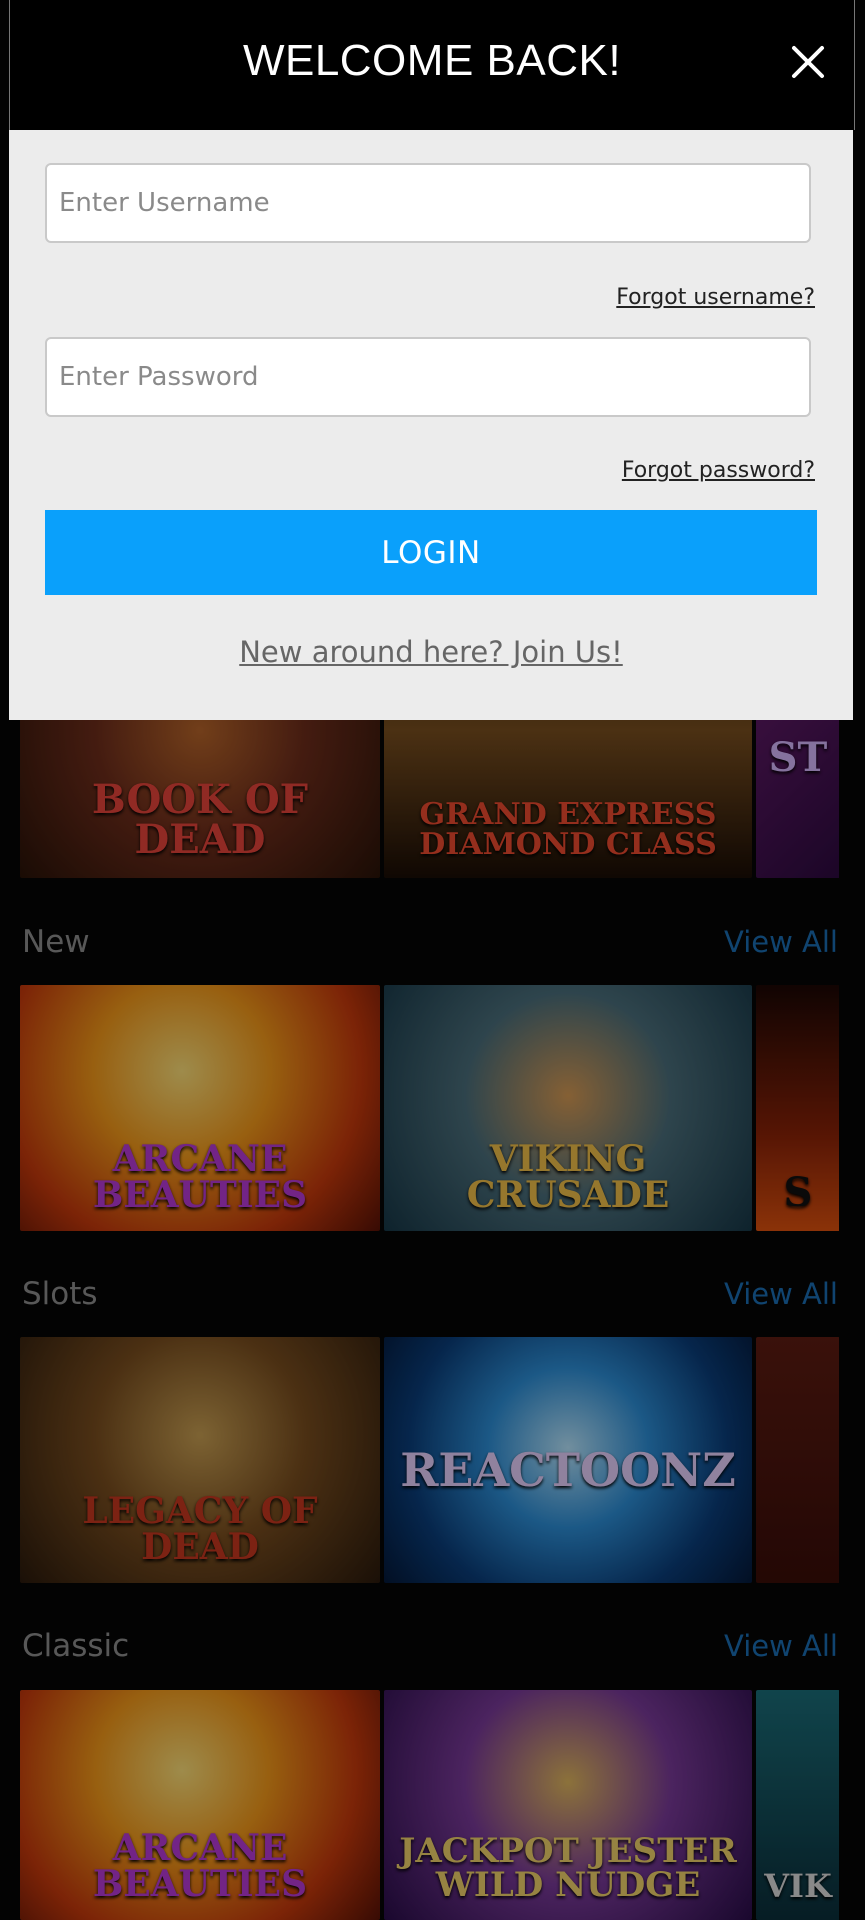  Describe the element at coordinates (430, 1294) in the screenshot. I see `section-header-slots: Slots View All` at that location.